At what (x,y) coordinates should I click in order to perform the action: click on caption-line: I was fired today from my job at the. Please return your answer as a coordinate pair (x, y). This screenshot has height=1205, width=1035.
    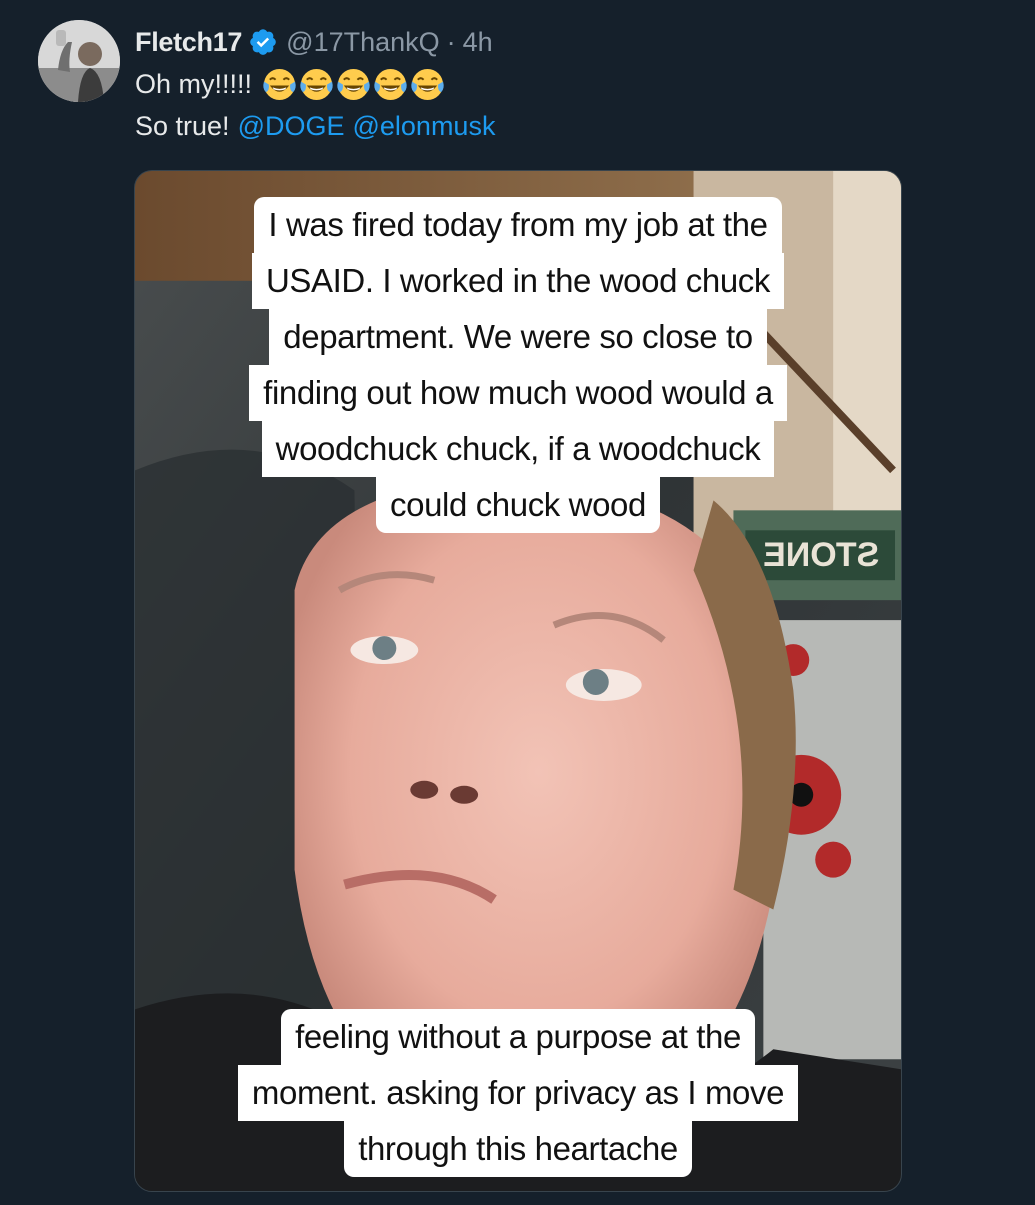
    Looking at the image, I should click on (518, 225).